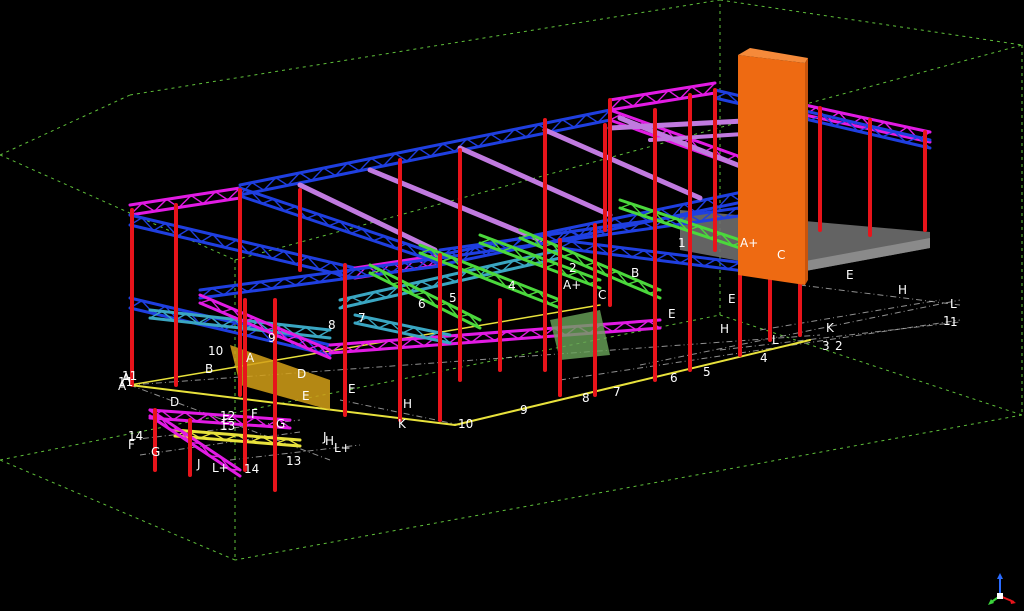 The image size is (1024, 611). I want to click on grid-label: 6, so click(422, 304).